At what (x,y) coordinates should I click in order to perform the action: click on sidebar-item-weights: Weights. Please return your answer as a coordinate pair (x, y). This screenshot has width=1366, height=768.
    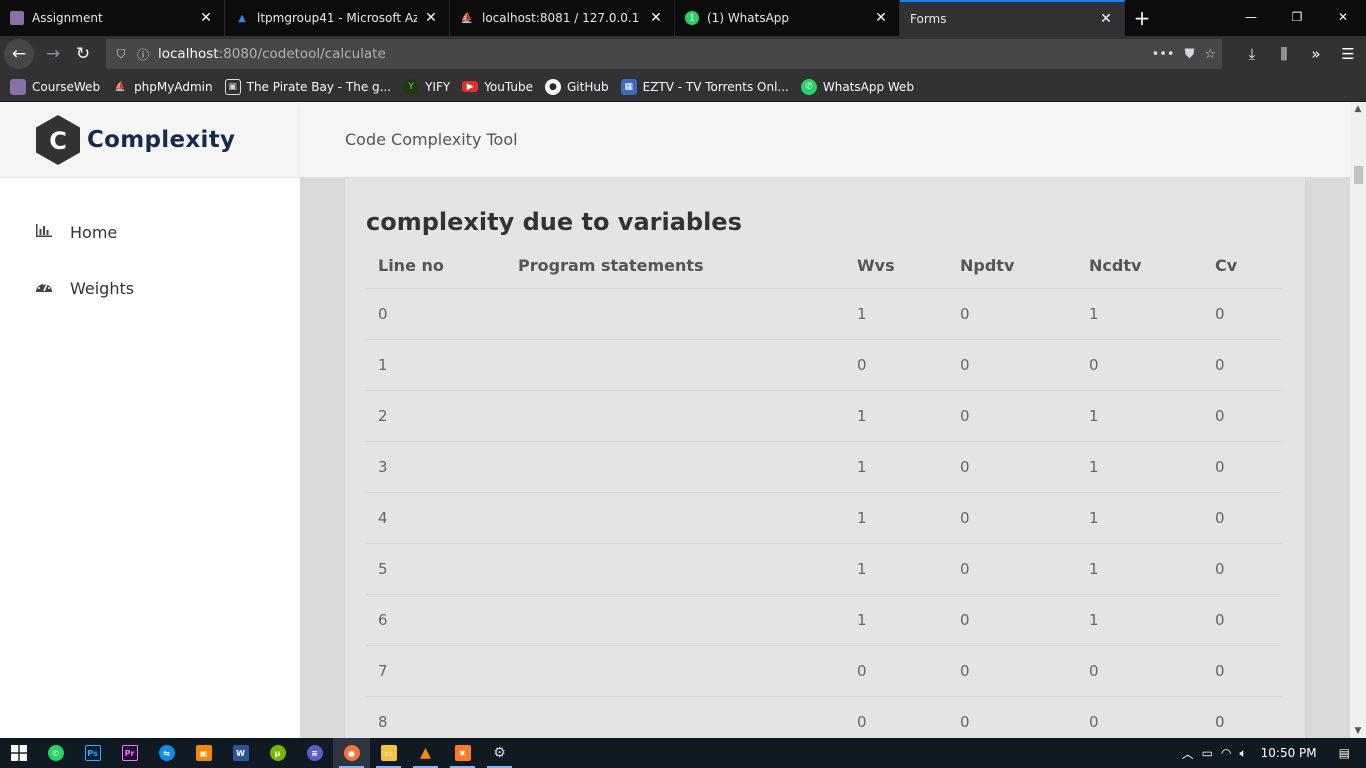
    Looking at the image, I should click on (150, 288).